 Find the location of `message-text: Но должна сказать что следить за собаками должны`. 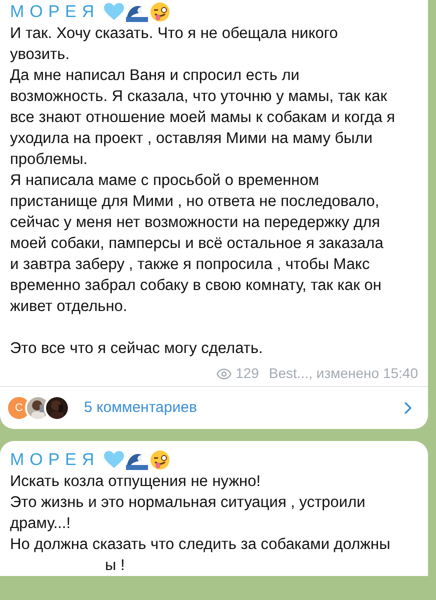

message-text: Но должна сказать что следить за собаками должны is located at coordinates (201, 545).